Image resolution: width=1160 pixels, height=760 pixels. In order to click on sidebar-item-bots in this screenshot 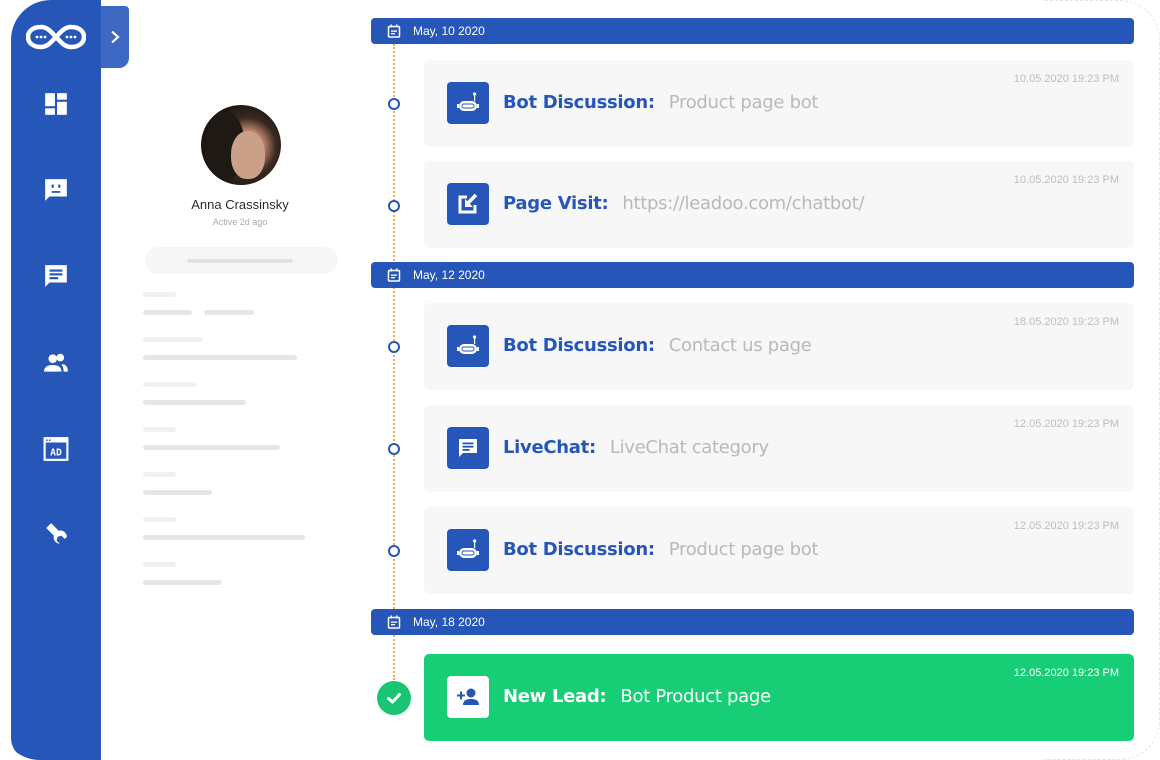, I will do `click(56, 190)`.